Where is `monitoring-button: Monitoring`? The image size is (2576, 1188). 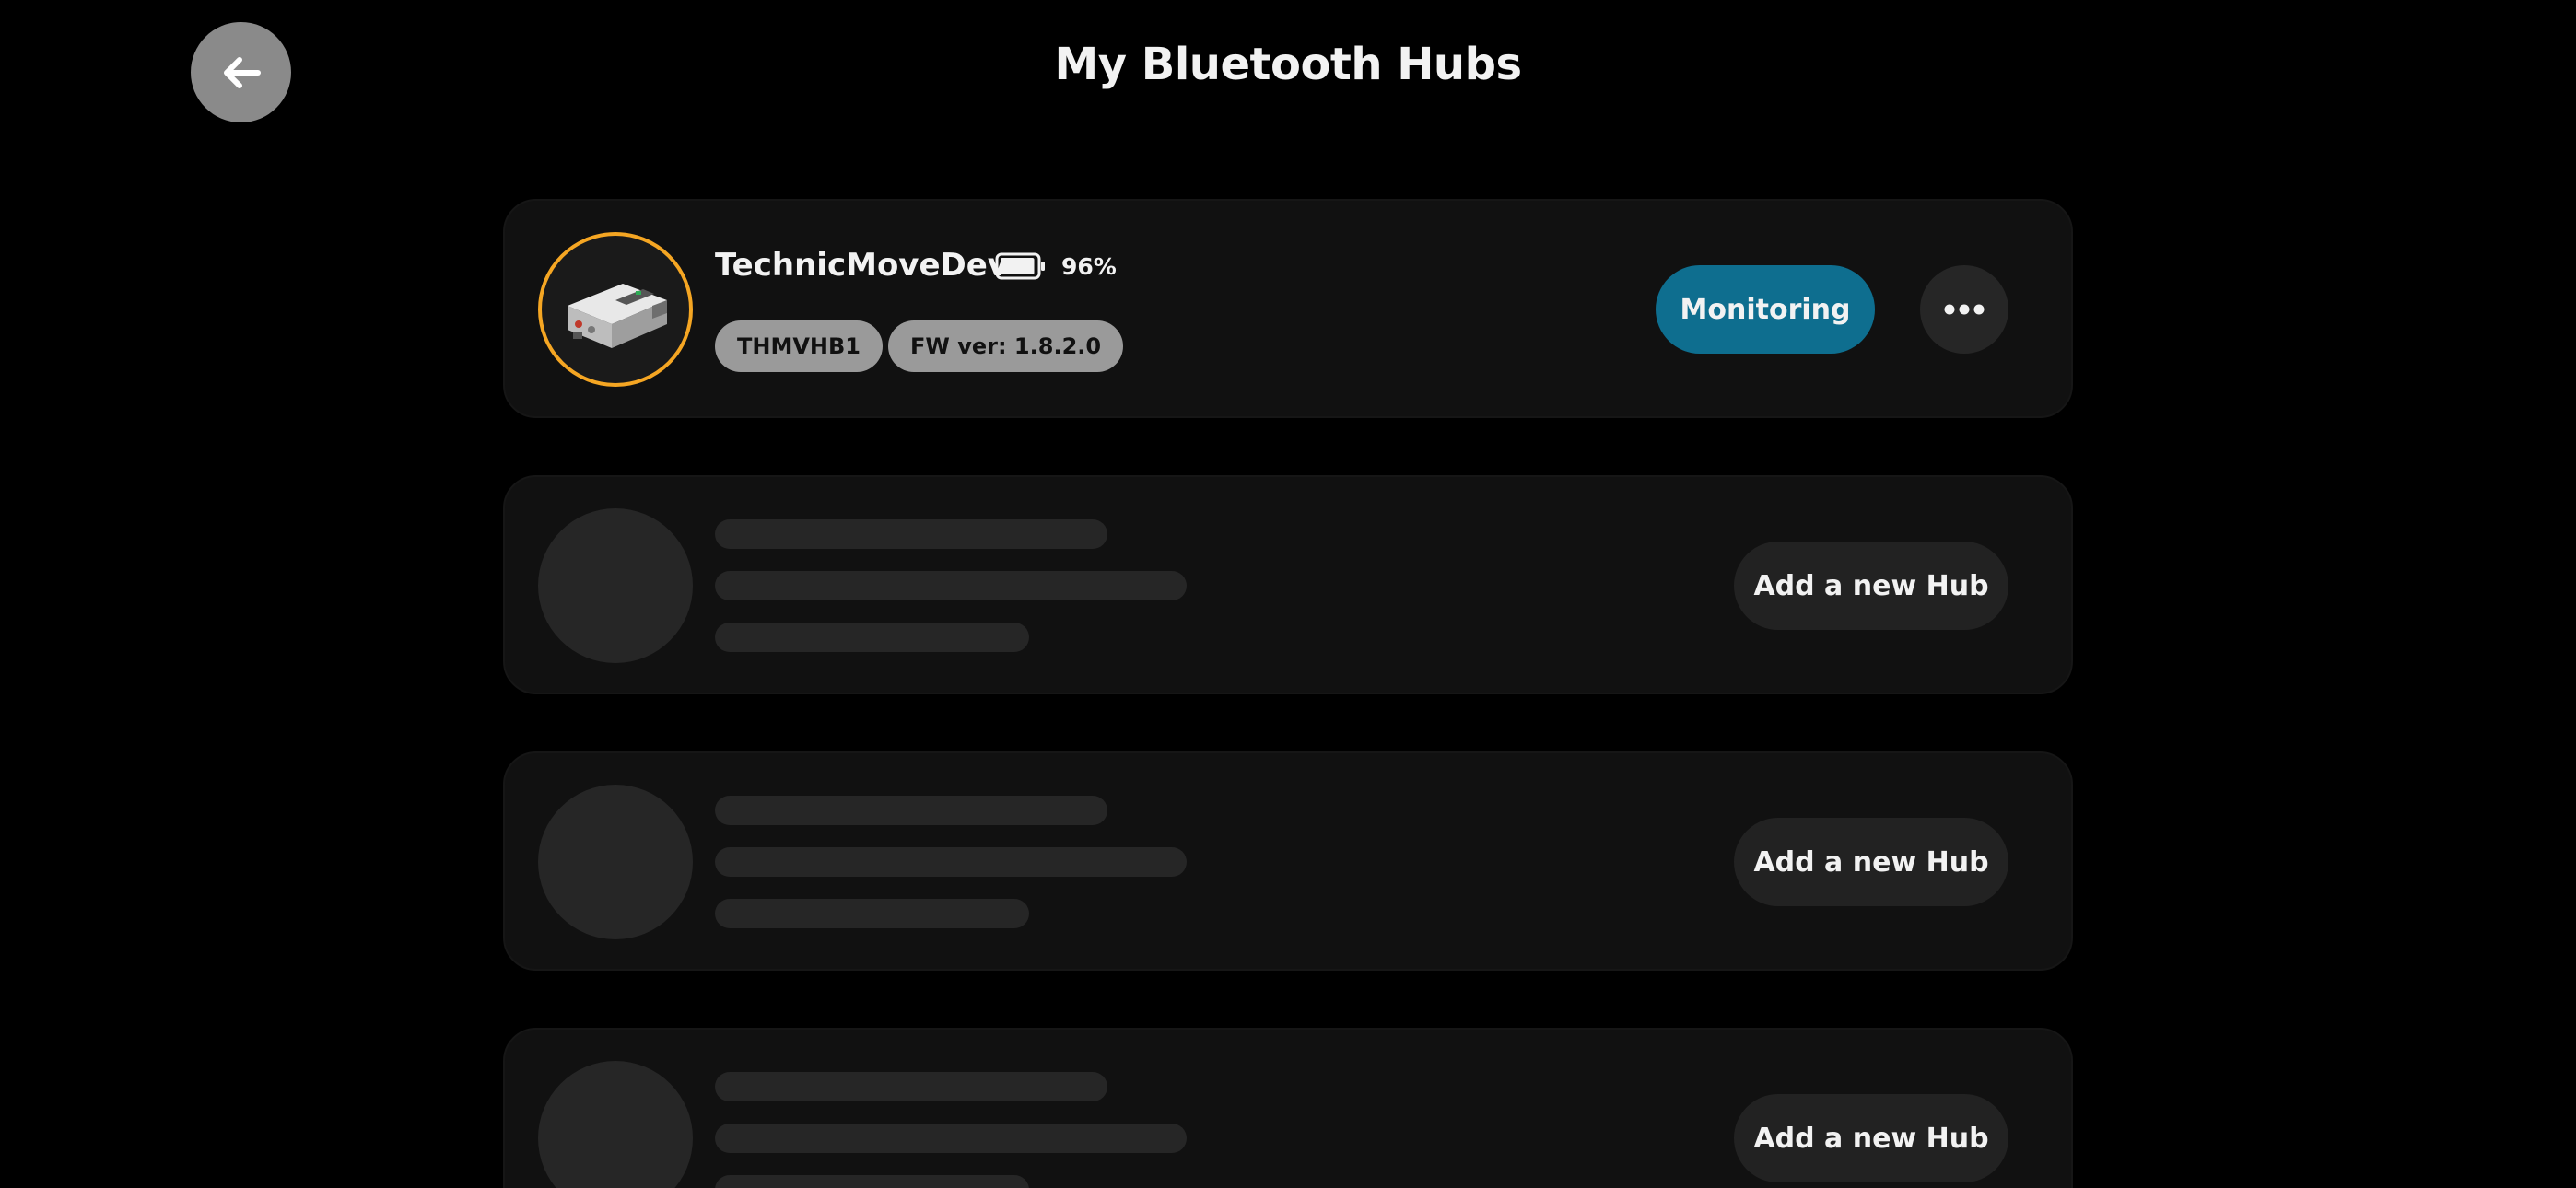 monitoring-button: Monitoring is located at coordinates (1765, 309).